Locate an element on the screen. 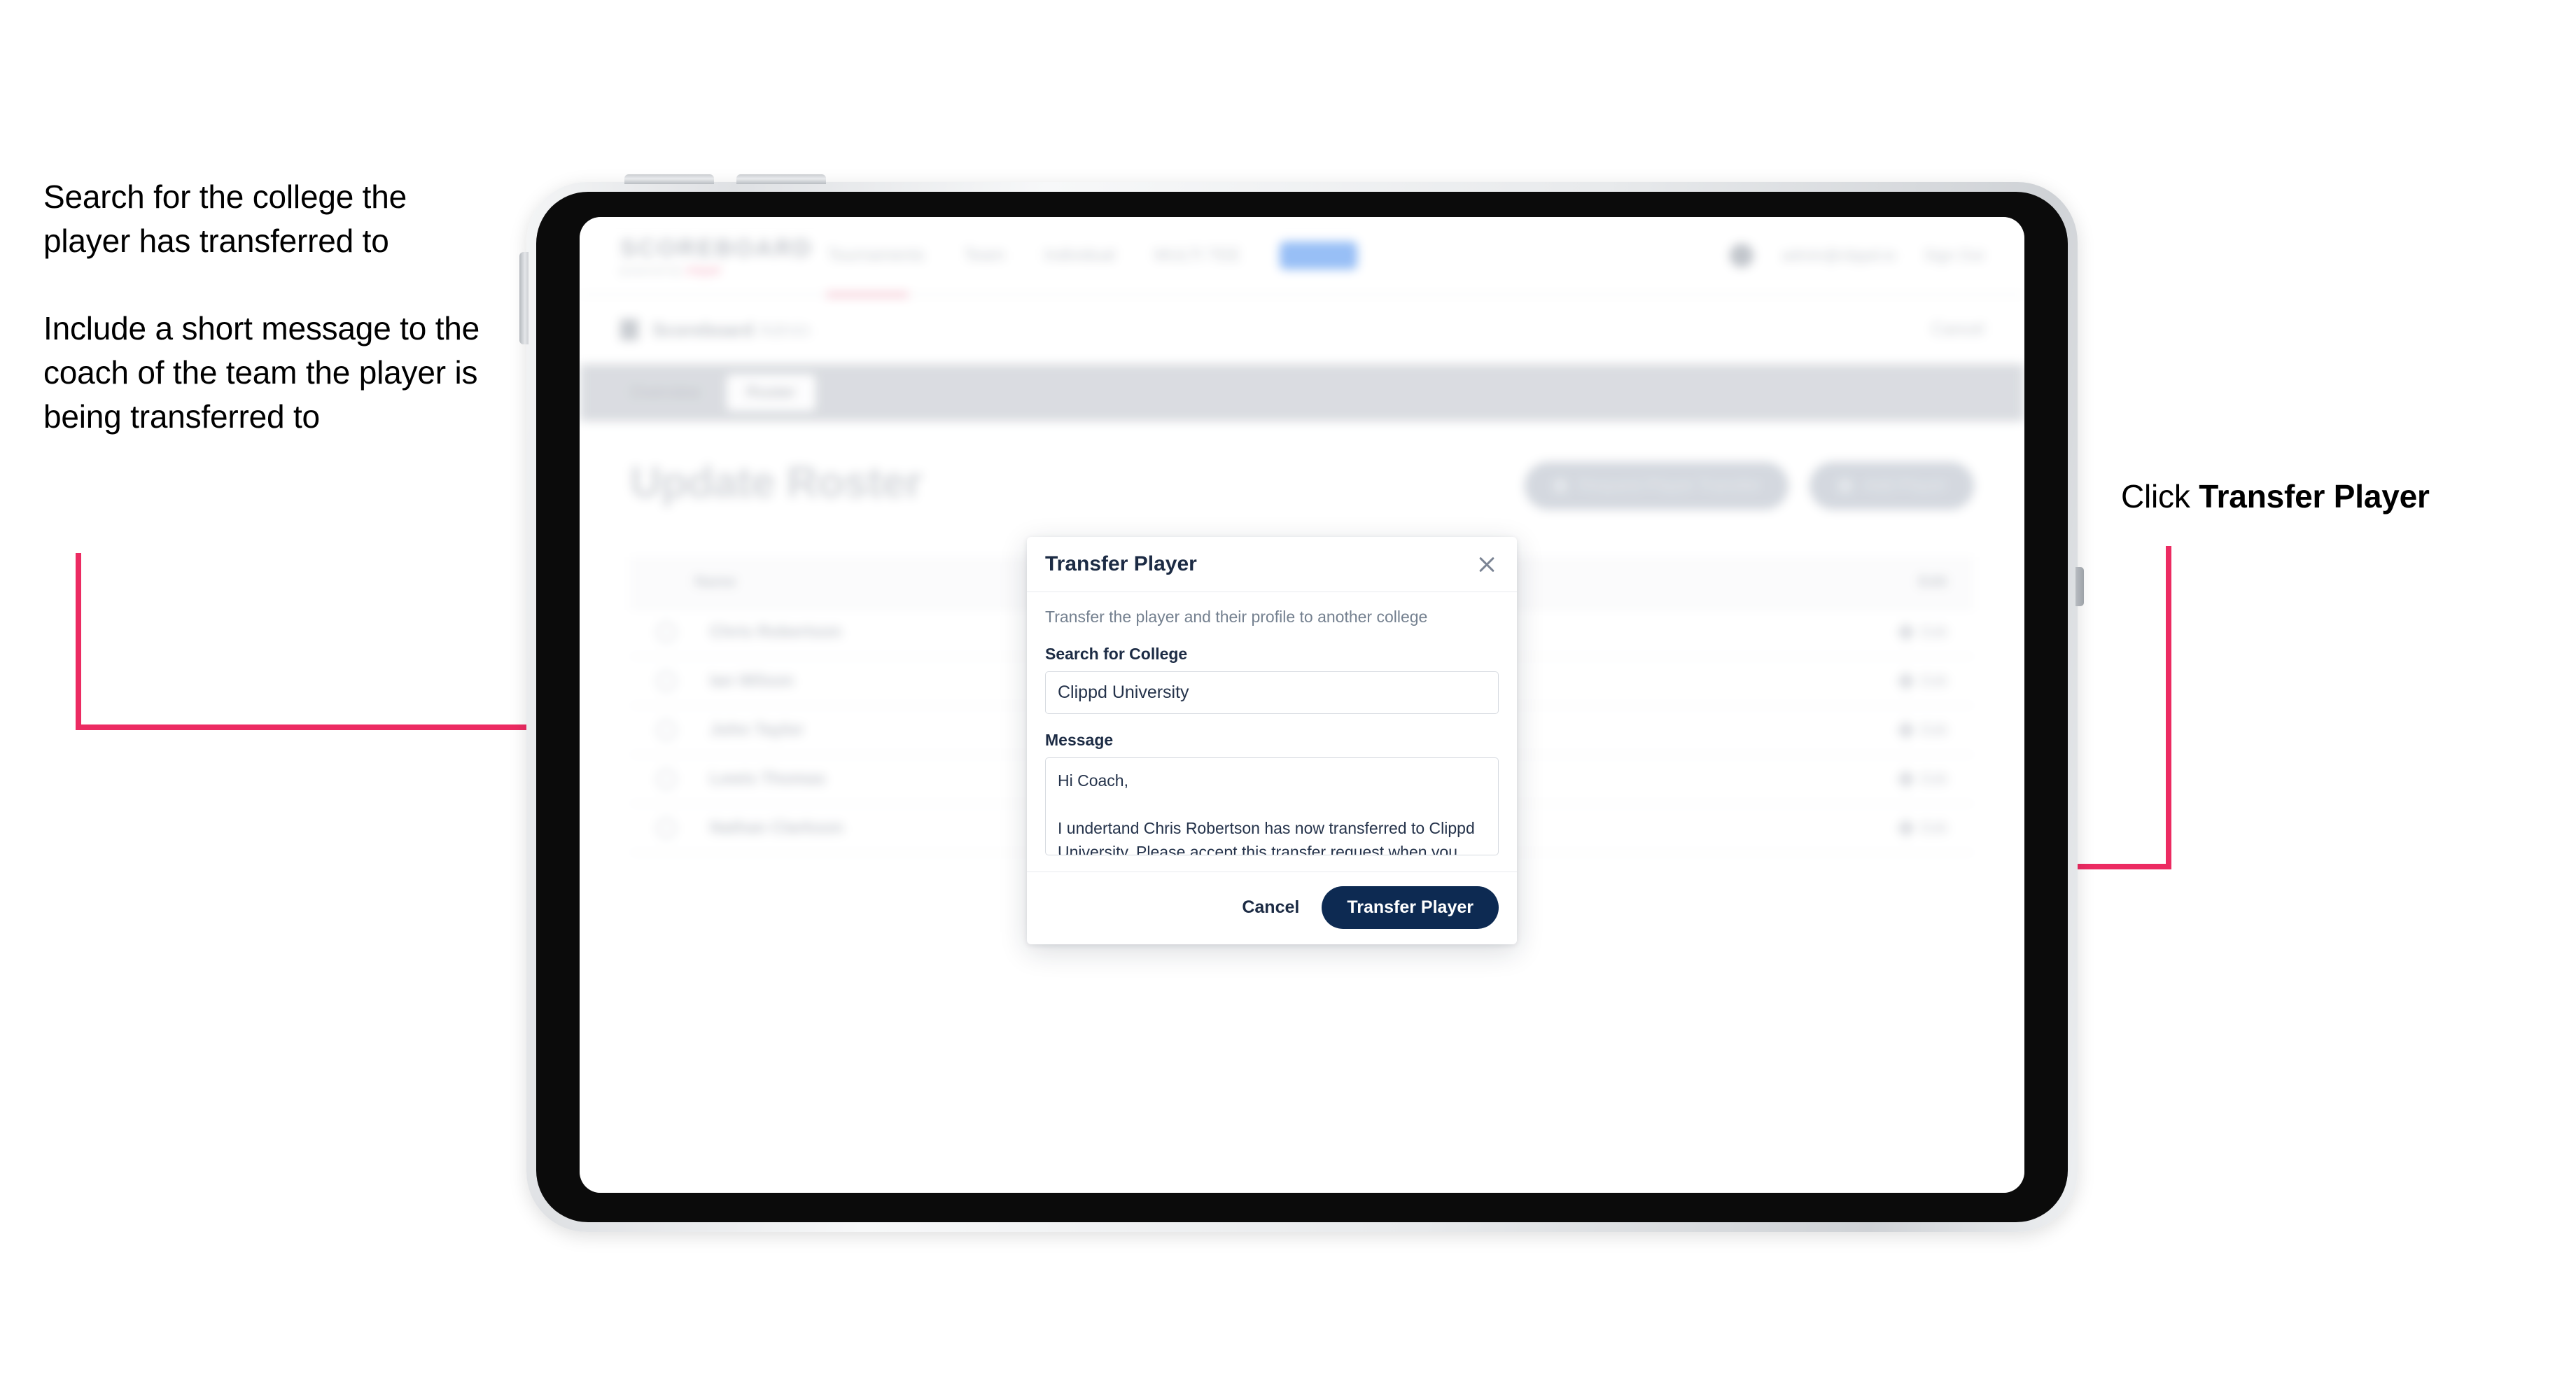 This screenshot has height=1386, width=2576. annotation-line-left-vertical is located at coordinates (78, 641).